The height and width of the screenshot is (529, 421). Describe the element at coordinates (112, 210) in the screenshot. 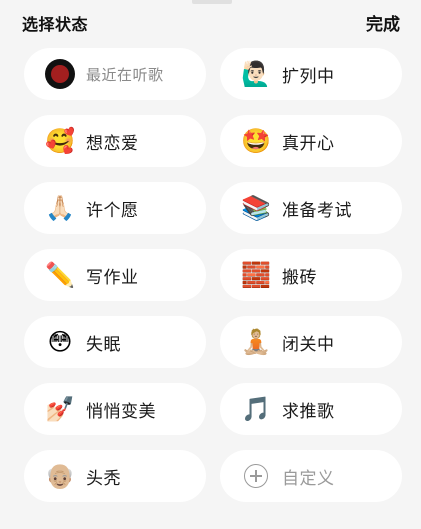

I see `status-label: 许个愿` at that location.